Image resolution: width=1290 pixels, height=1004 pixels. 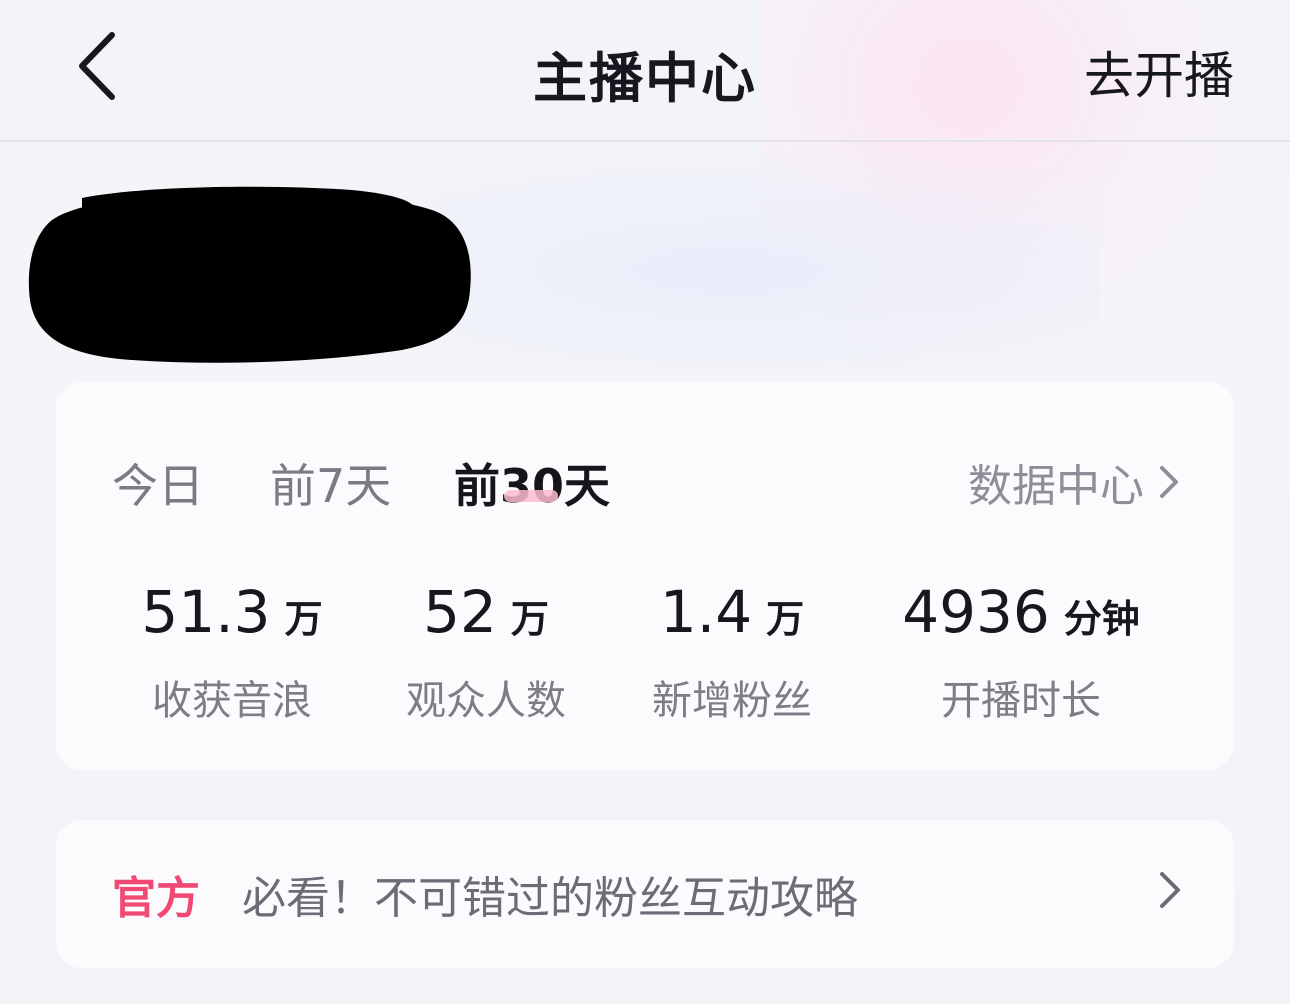 I want to click on stat-value: 52, so click(x=460, y=612).